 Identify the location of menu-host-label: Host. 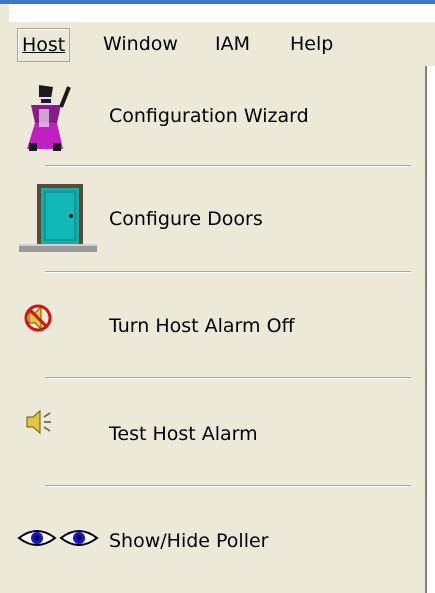
(44, 45).